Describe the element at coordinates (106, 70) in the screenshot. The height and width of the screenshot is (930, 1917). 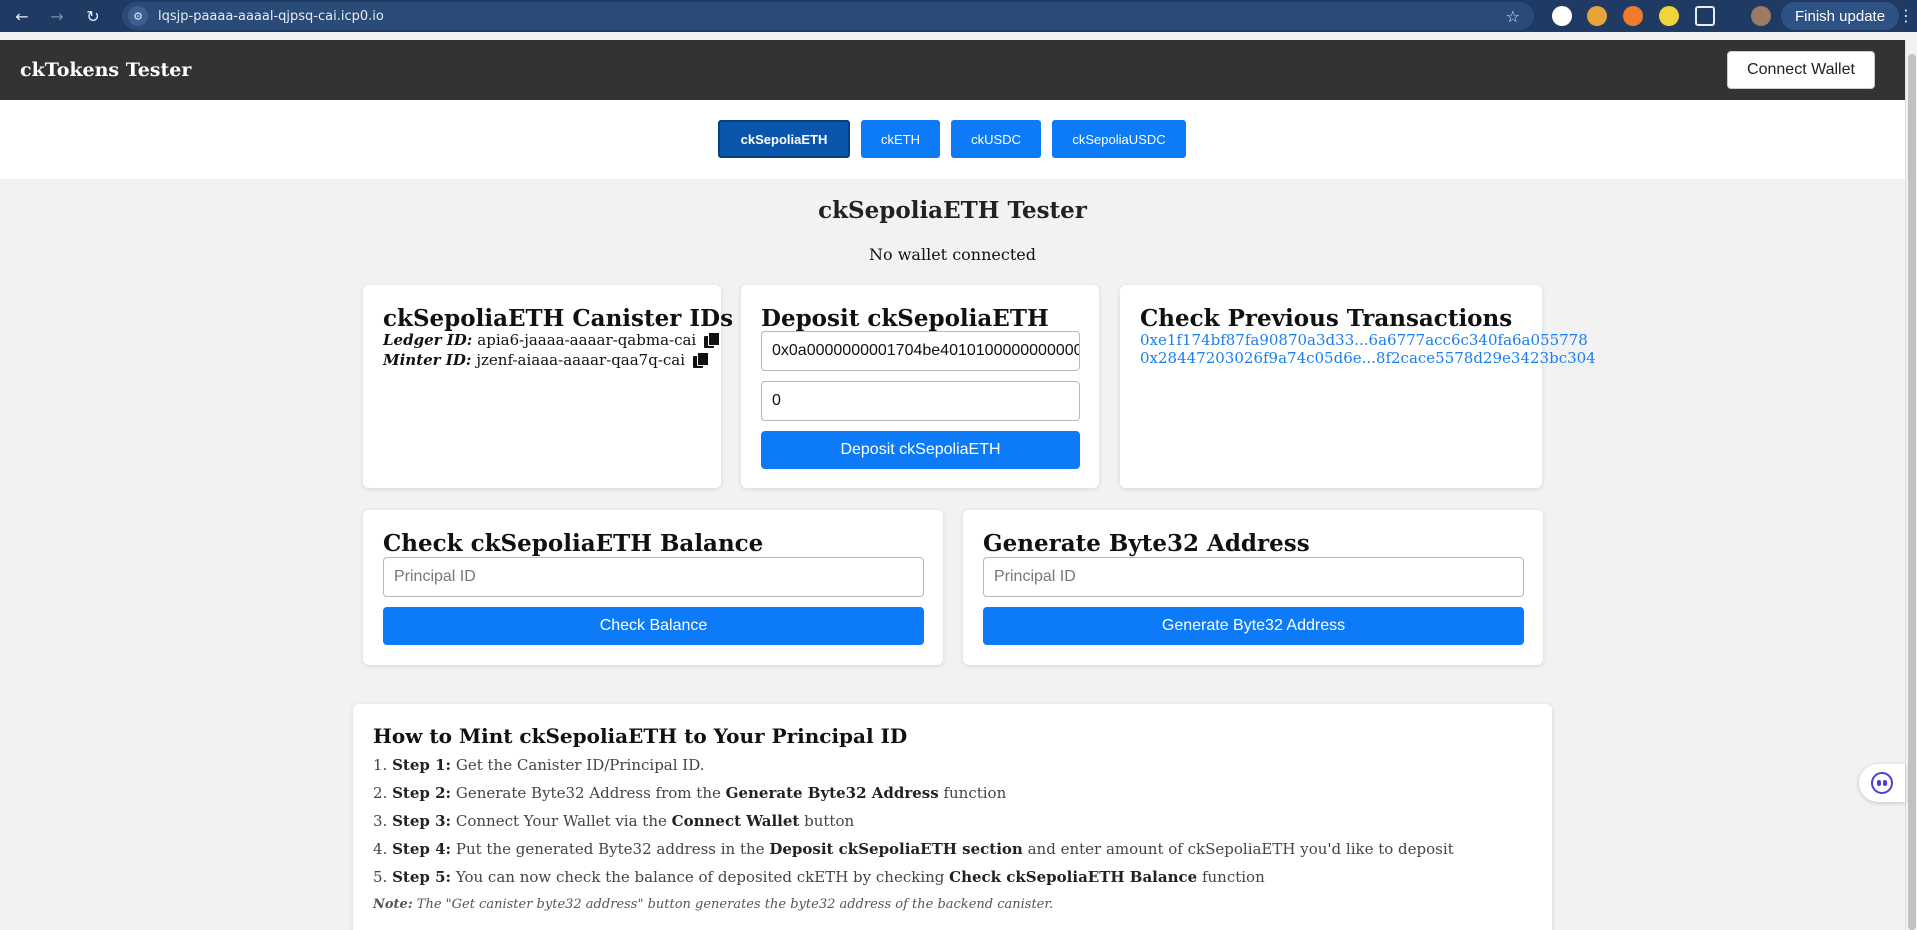
I see `app-title: ckTokens Tester` at that location.